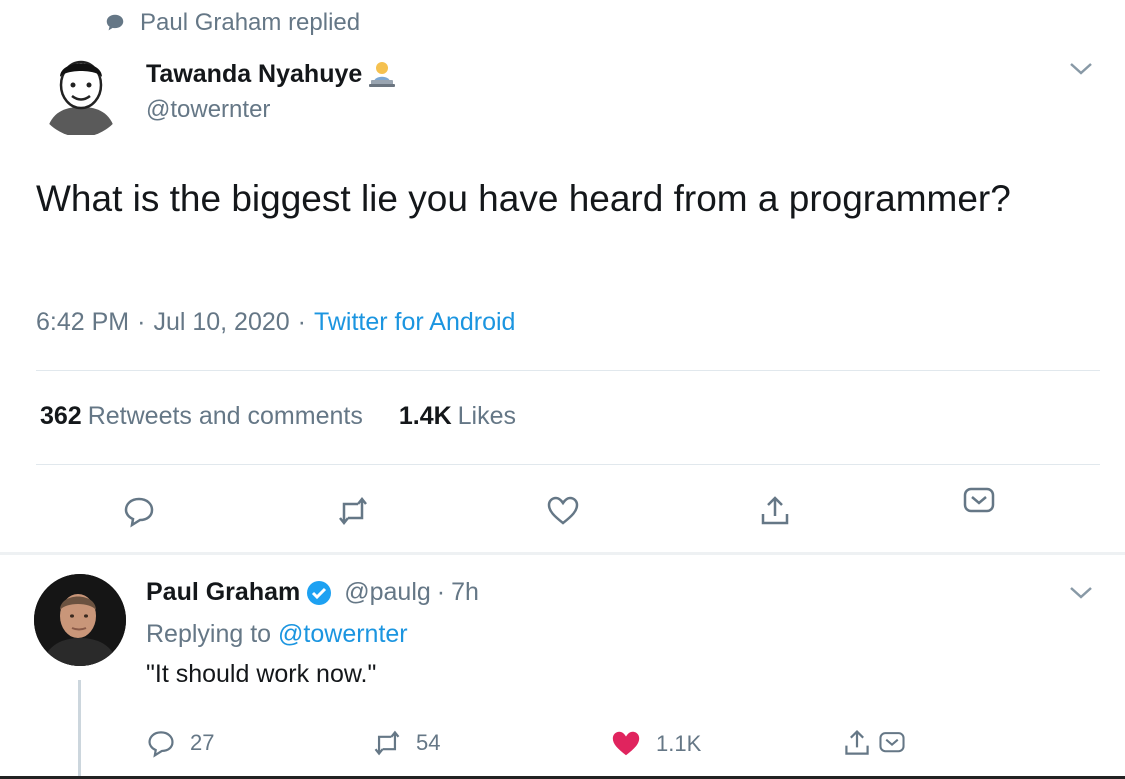 The image size is (1125, 779). I want to click on like-filled-icon, so click(626, 744).